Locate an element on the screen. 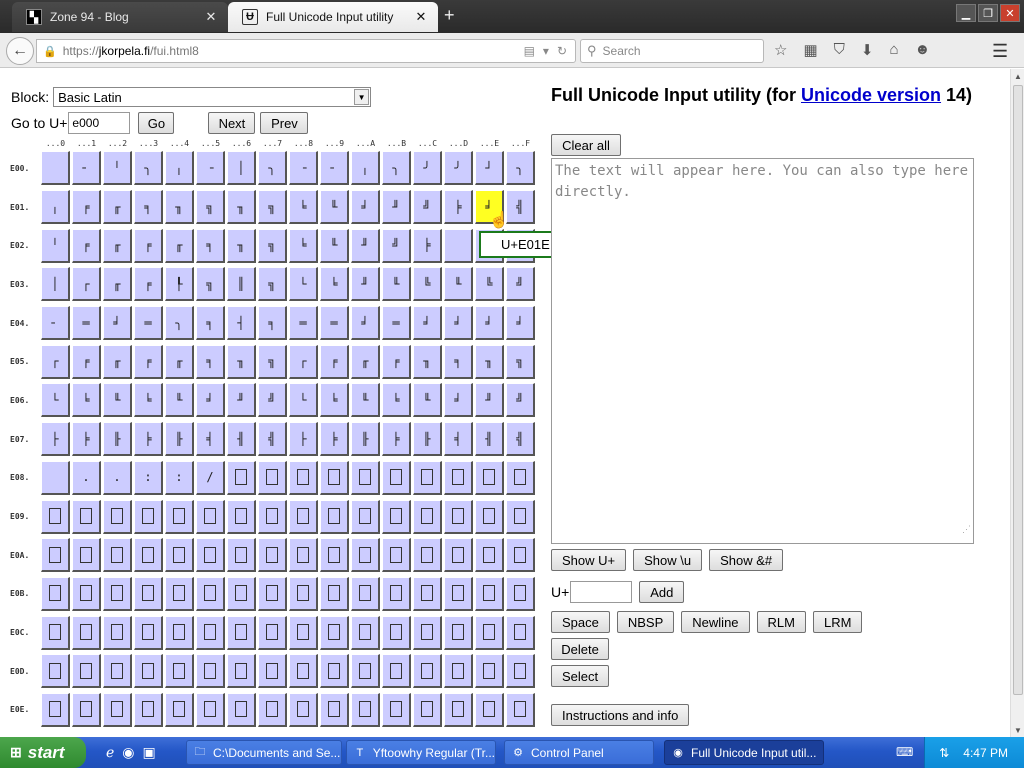  char-cell: ╢ is located at coordinates (241, 439).